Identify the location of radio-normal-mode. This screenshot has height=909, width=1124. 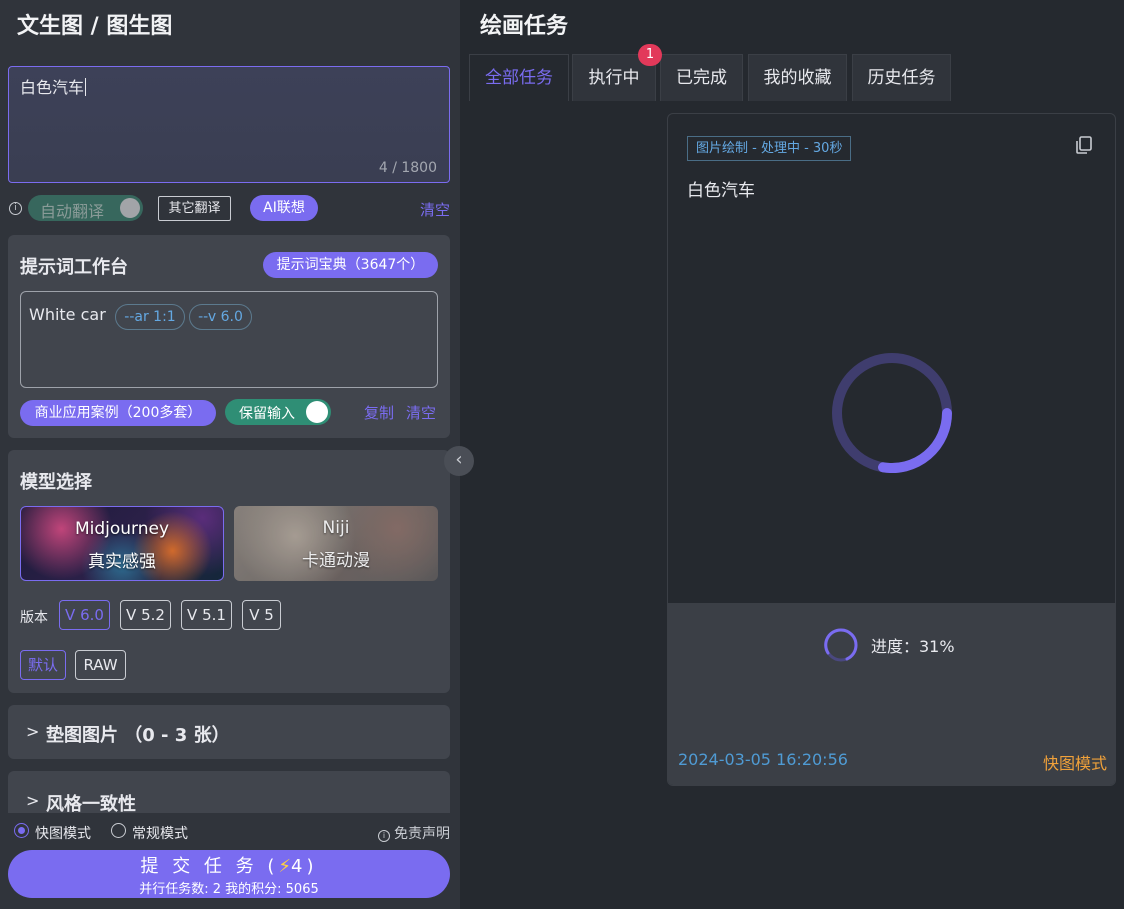
(118, 830).